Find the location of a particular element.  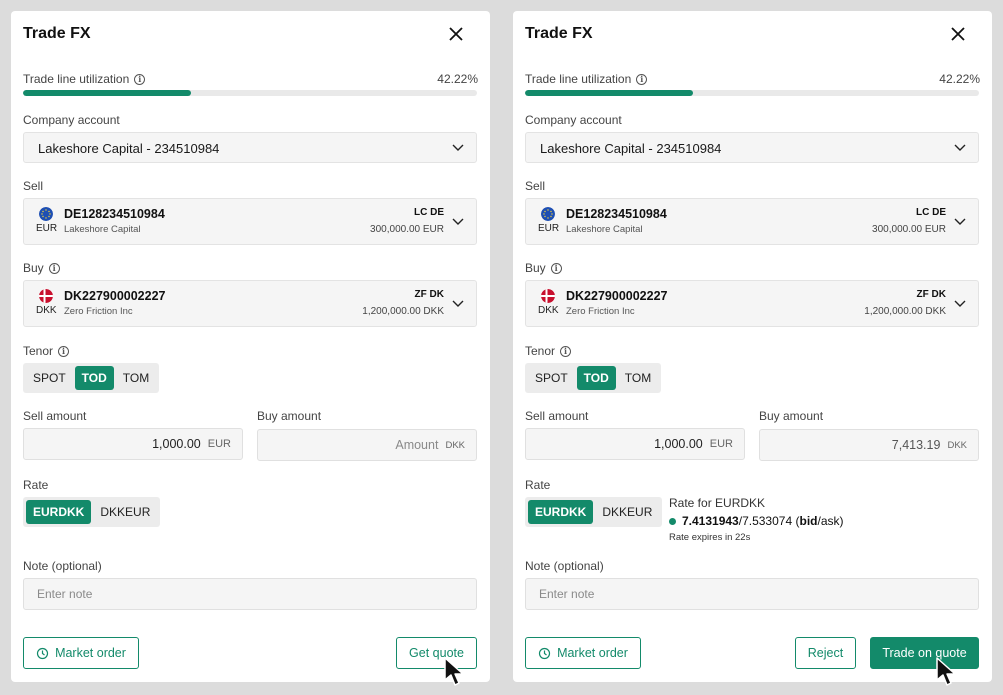

sell-label: Sell is located at coordinates (535, 186).